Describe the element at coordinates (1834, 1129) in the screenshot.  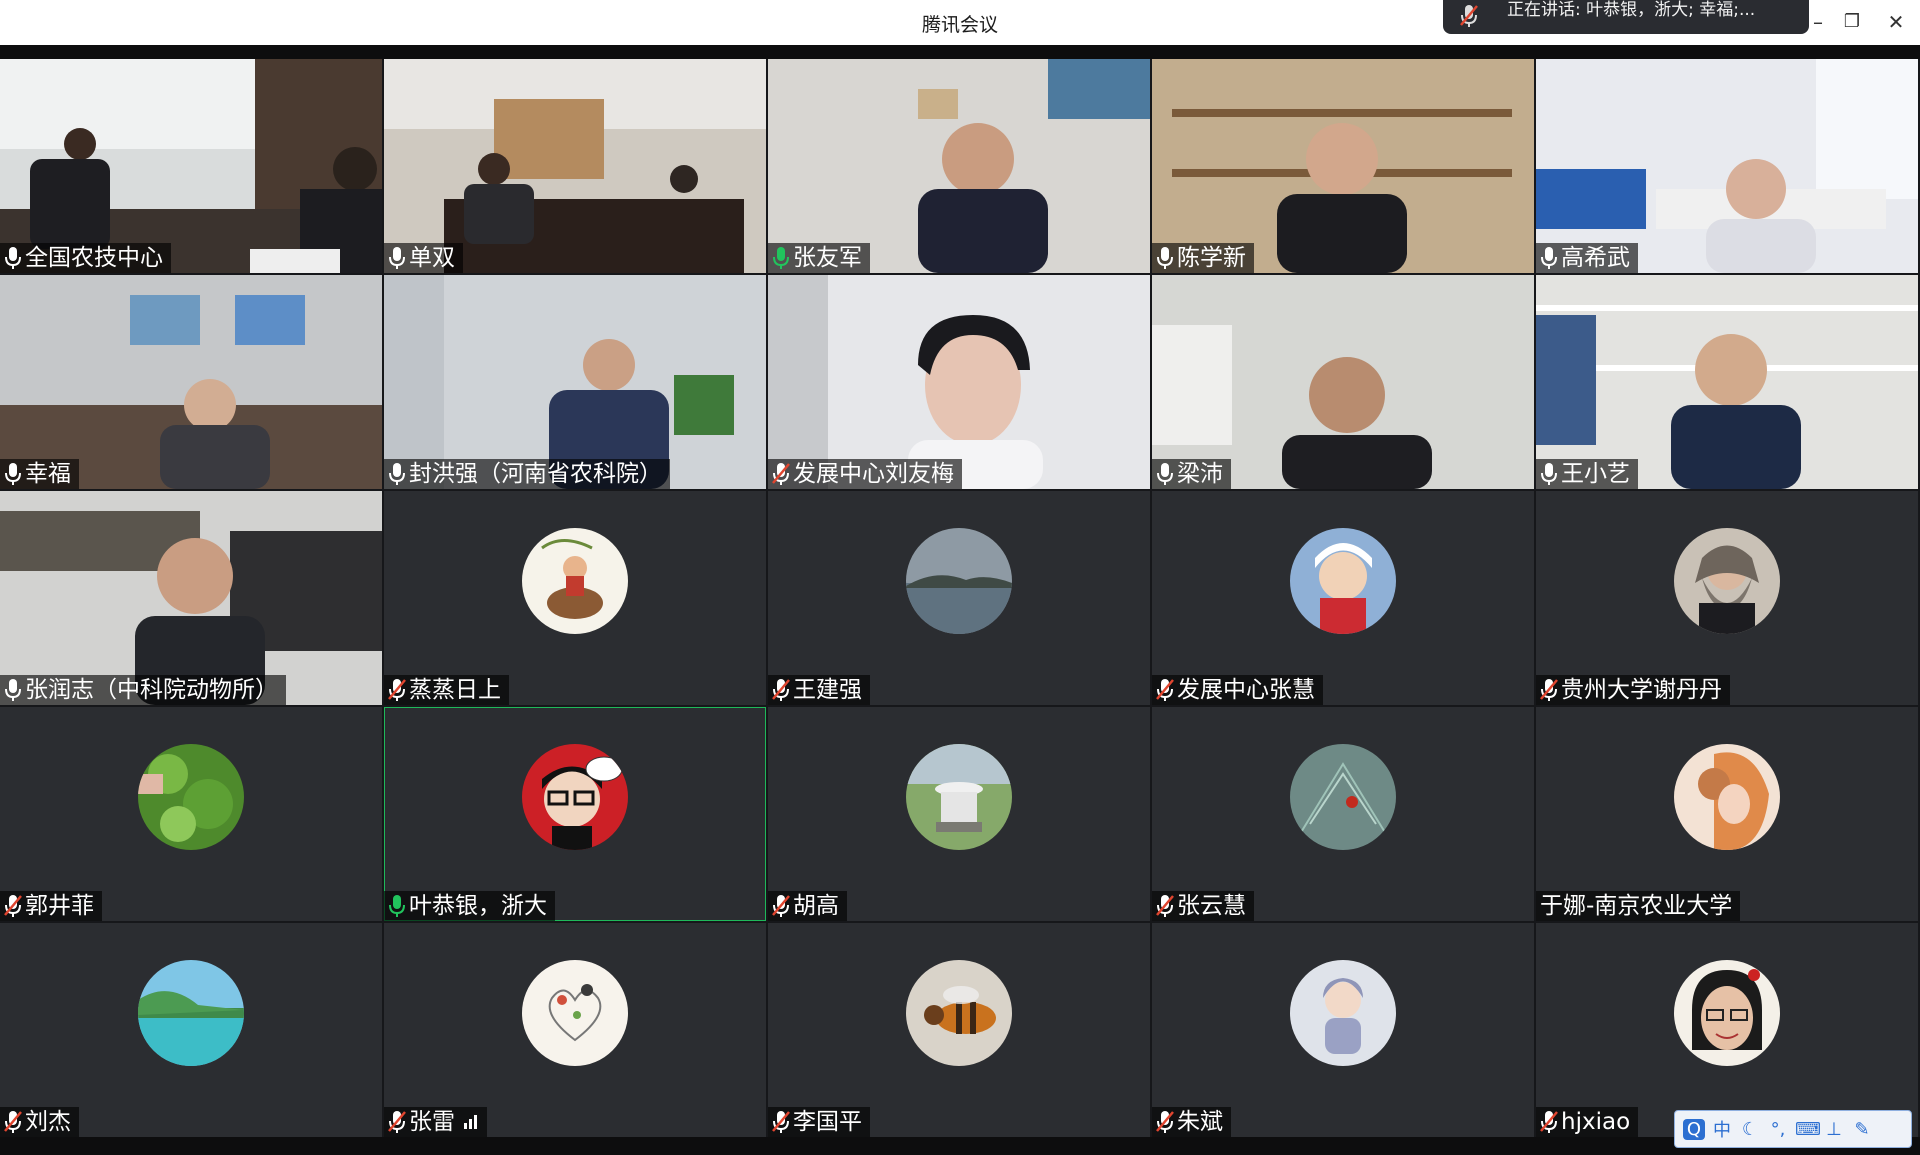
I see `split-icon: ⊥` at that location.